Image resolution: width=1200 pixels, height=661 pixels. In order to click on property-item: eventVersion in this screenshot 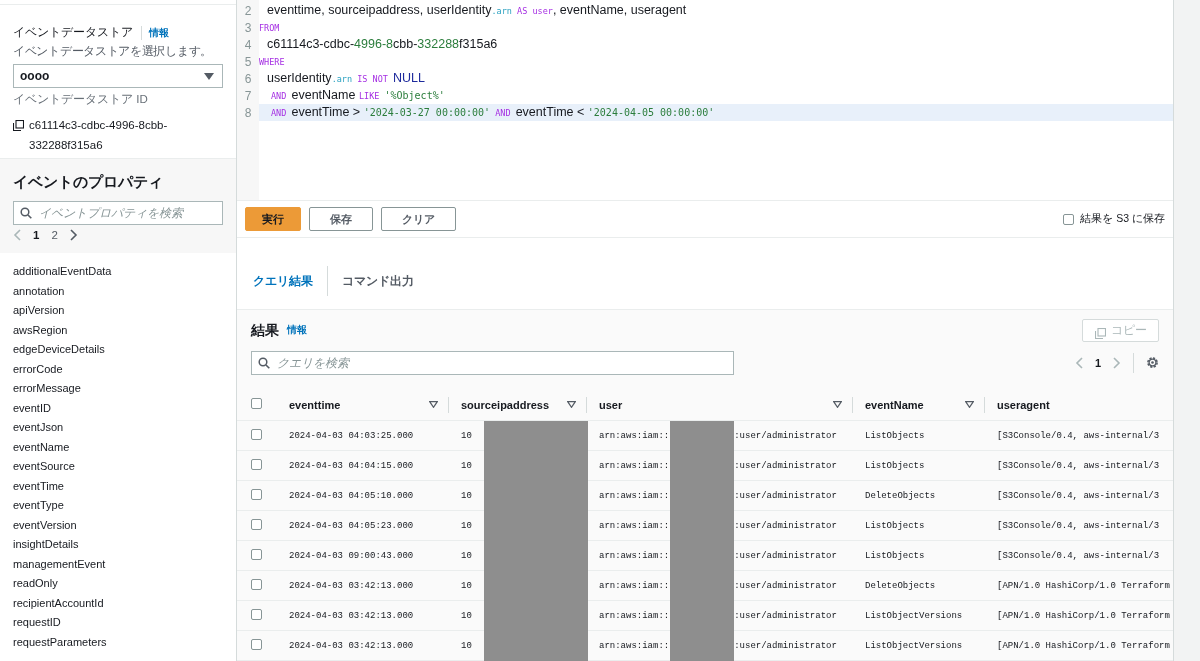, I will do `click(118, 525)`.